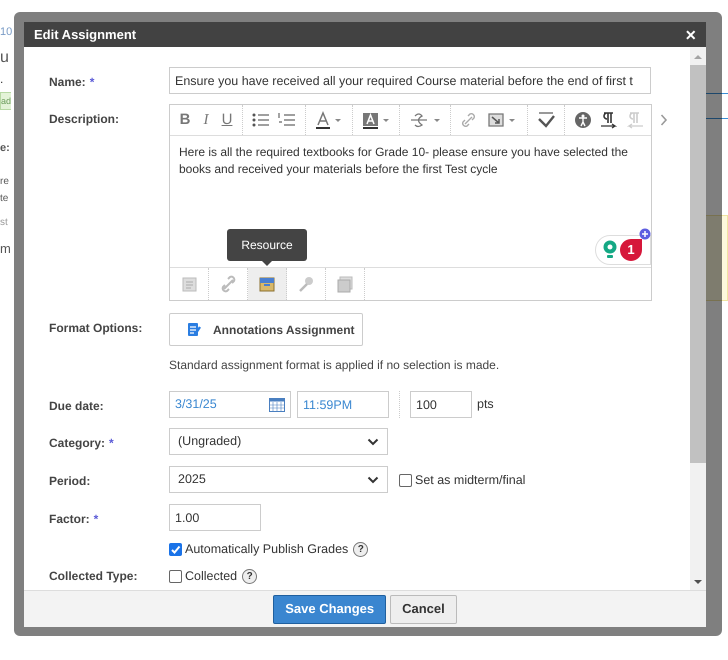  Describe the element at coordinates (4, 58) in the screenshot. I see `page-text-fragment: u` at that location.